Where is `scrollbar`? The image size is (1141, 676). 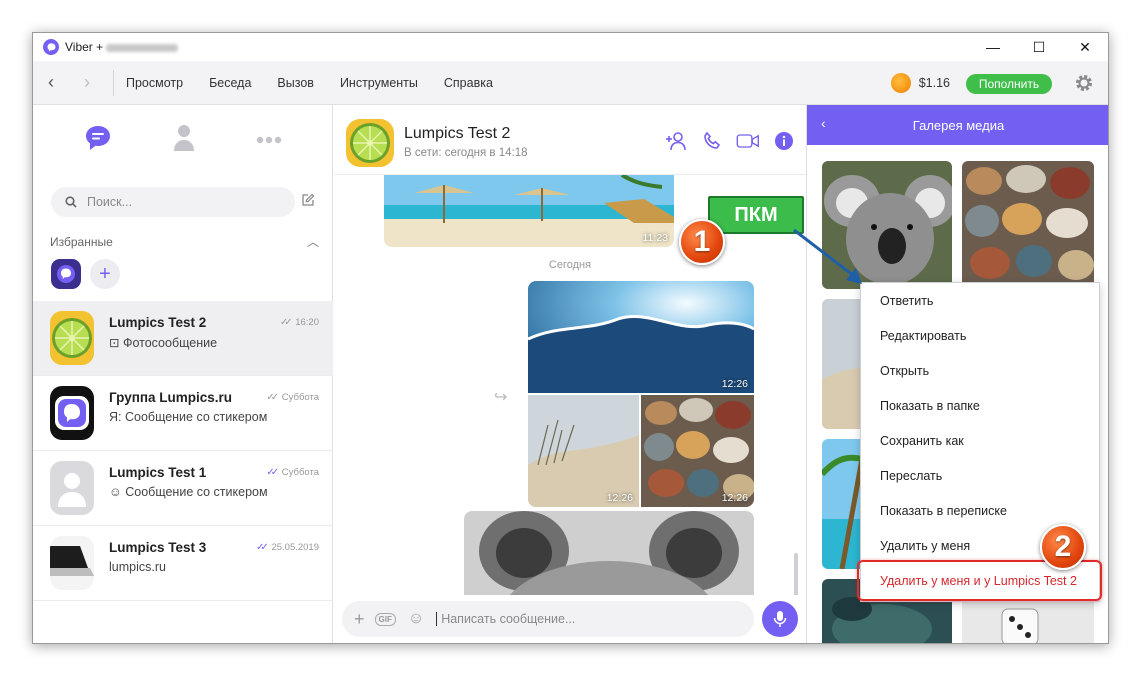 scrollbar is located at coordinates (796, 574).